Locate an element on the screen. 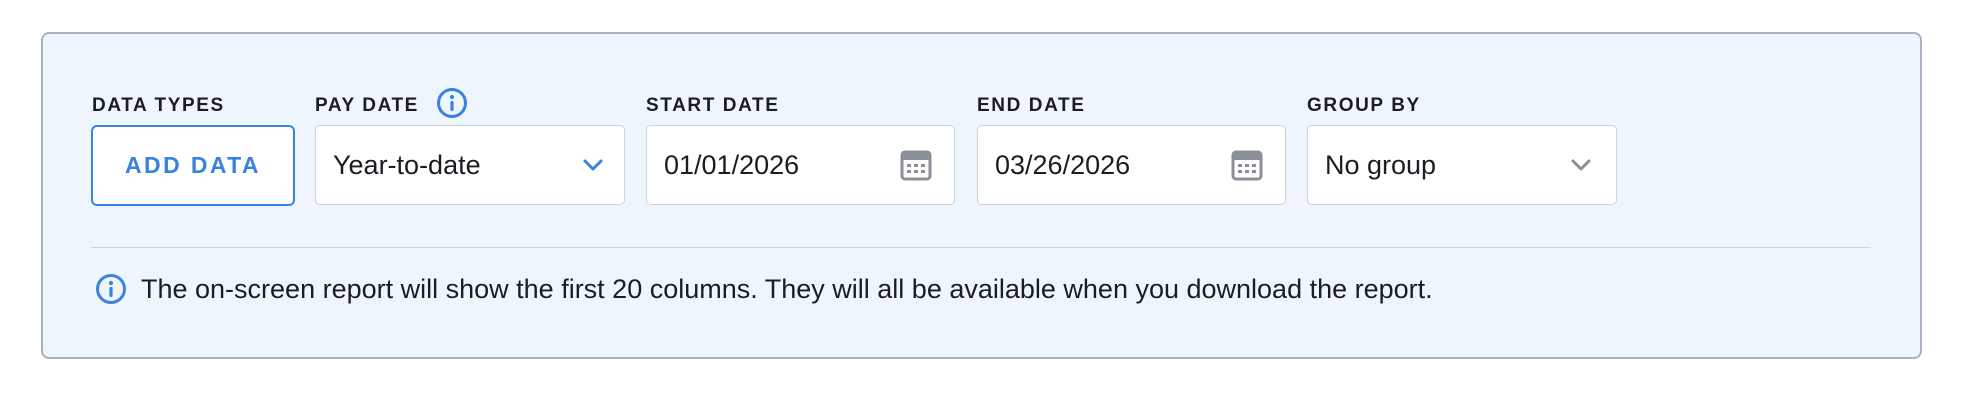  end-date-value: 03/26/2026 is located at coordinates (1063, 165).